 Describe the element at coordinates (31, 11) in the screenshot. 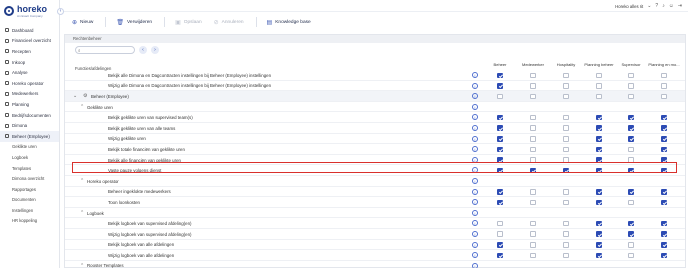

I see `logo: horeko An Exact Company` at that location.